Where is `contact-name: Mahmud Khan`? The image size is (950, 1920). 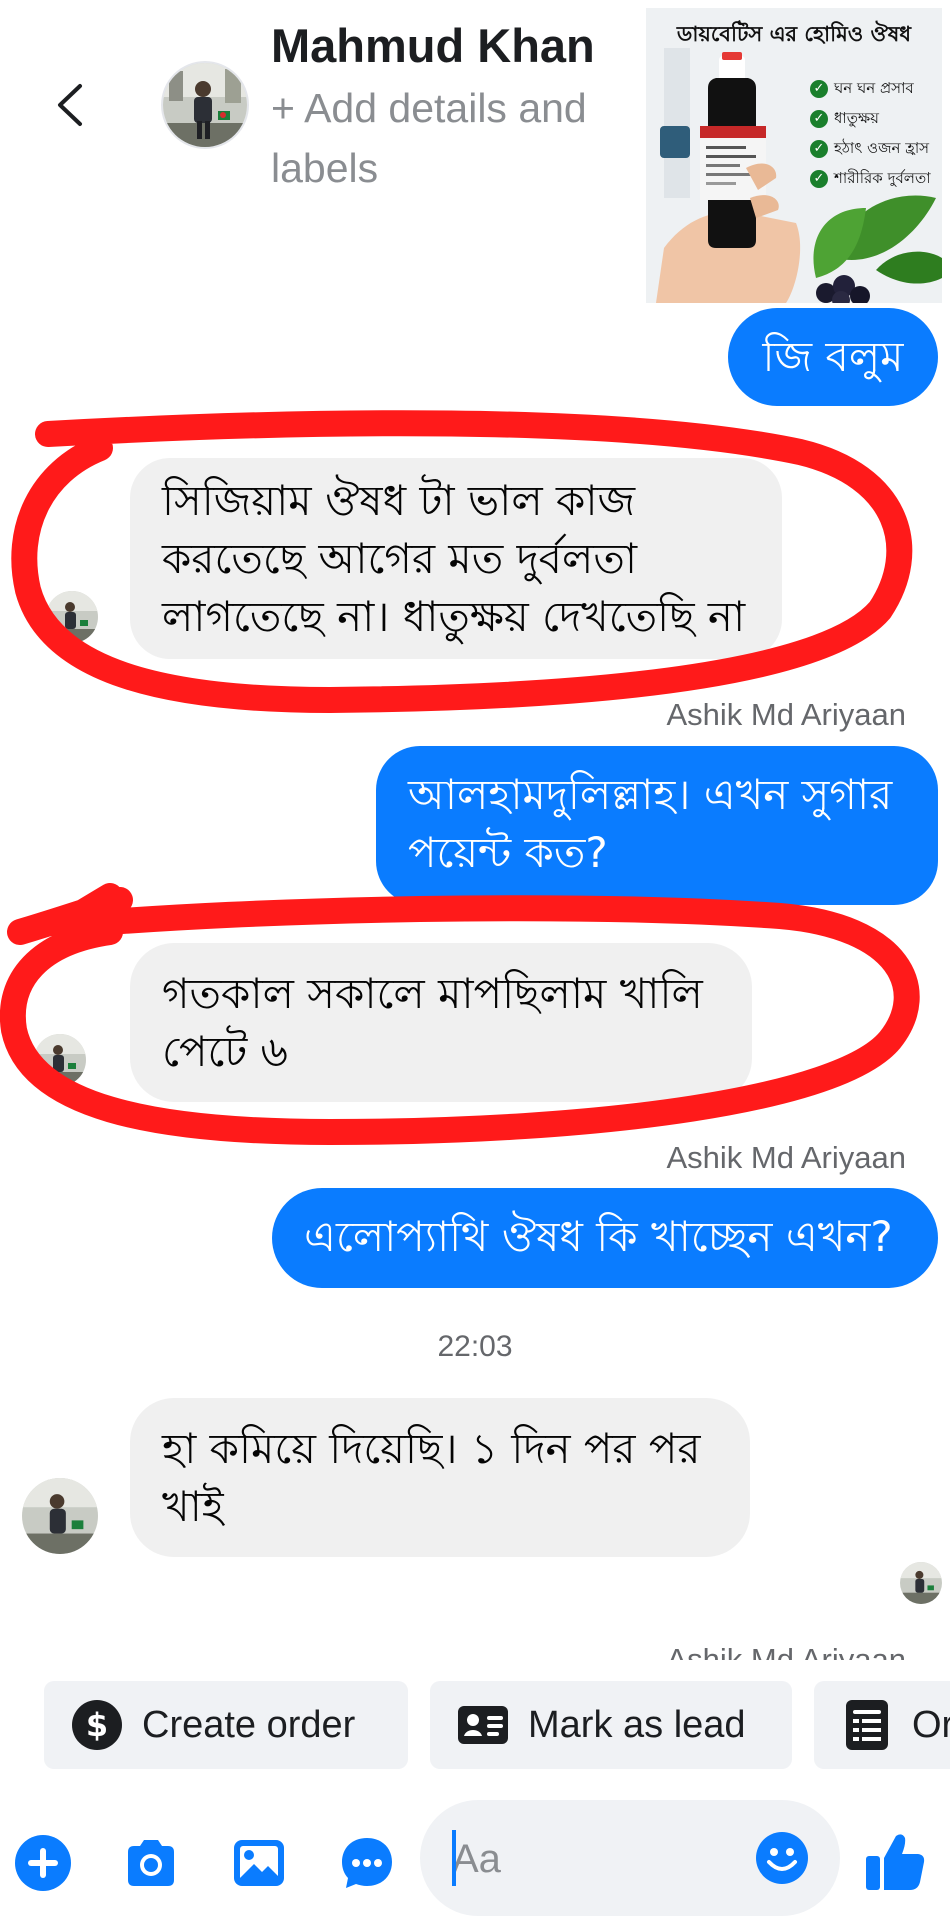 contact-name: Mahmud Khan is located at coordinates (433, 45).